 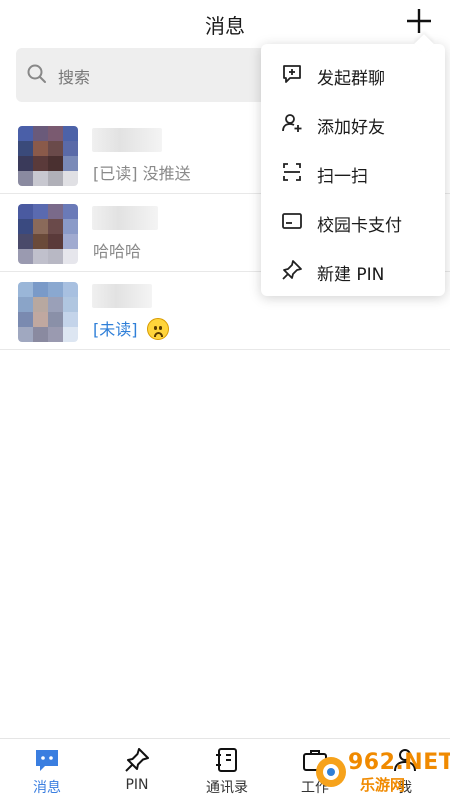 I want to click on message-preview: [已读] 没推送, so click(x=142, y=172).